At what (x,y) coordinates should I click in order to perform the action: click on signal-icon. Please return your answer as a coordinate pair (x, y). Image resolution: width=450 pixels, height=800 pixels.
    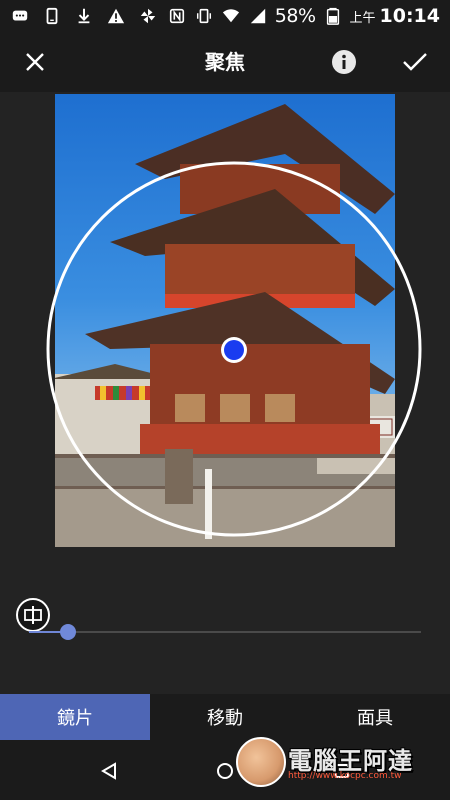
    Looking at the image, I should click on (258, 16).